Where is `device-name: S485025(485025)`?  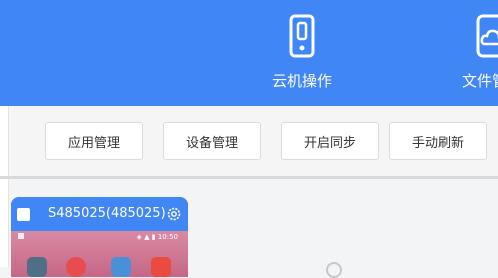
device-name: S485025(485025) is located at coordinates (107, 213).